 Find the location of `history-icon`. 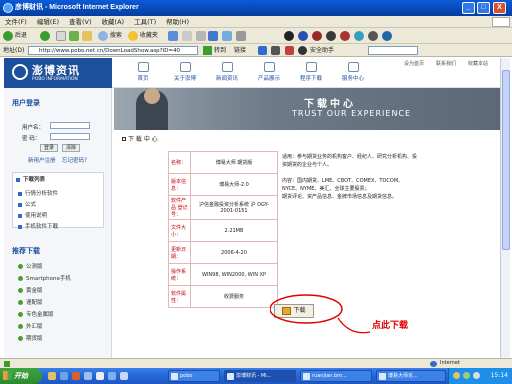

history-icon is located at coordinates (173, 36).